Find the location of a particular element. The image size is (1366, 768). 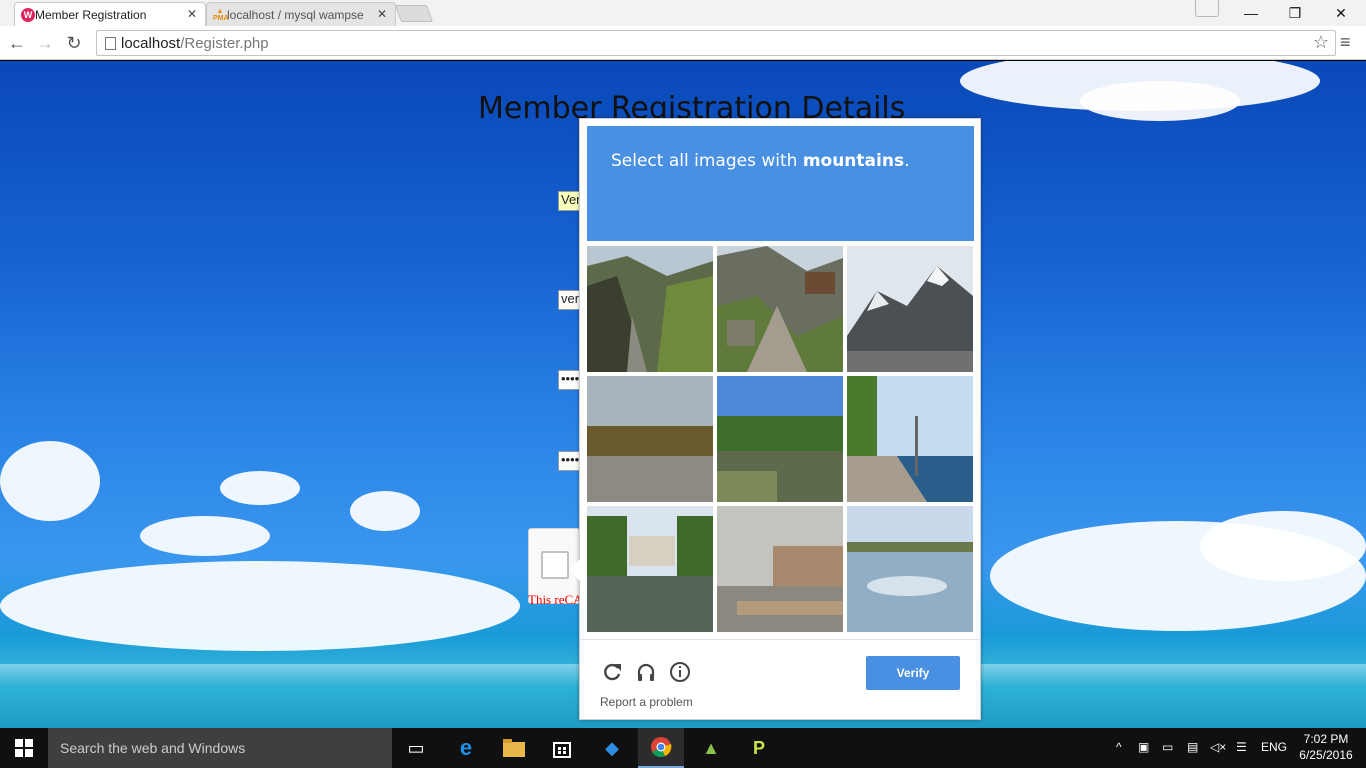

headphones-icon is located at coordinates (646, 672).